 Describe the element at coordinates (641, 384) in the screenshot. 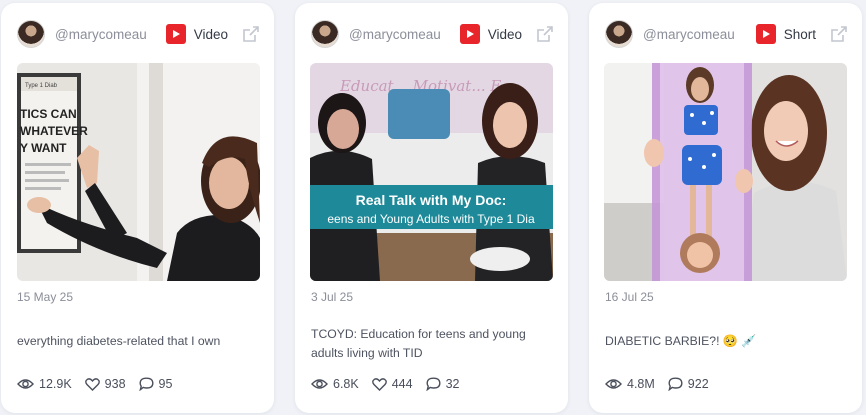

I see `views-count: 4.8M` at that location.